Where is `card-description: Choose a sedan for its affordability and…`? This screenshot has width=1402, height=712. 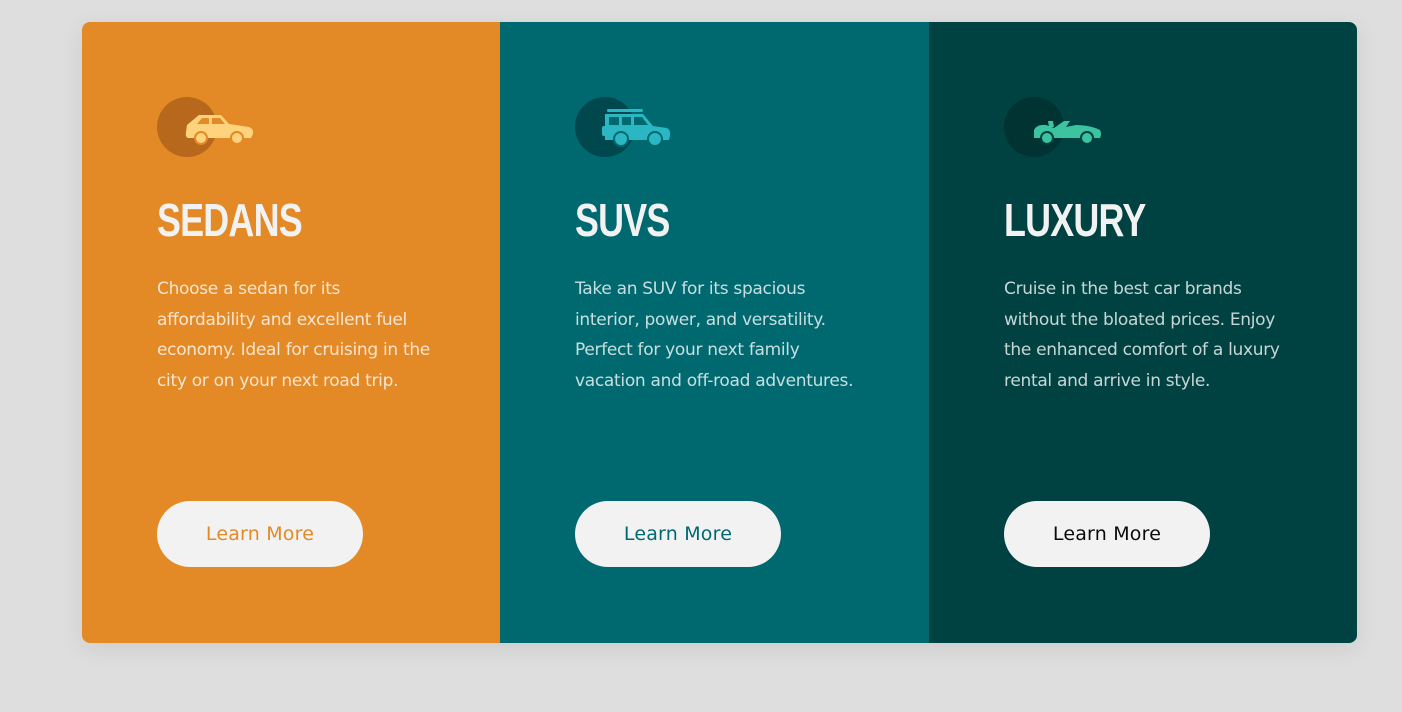
card-description: Choose a sedan for its affordability and… is located at coordinates (293, 335).